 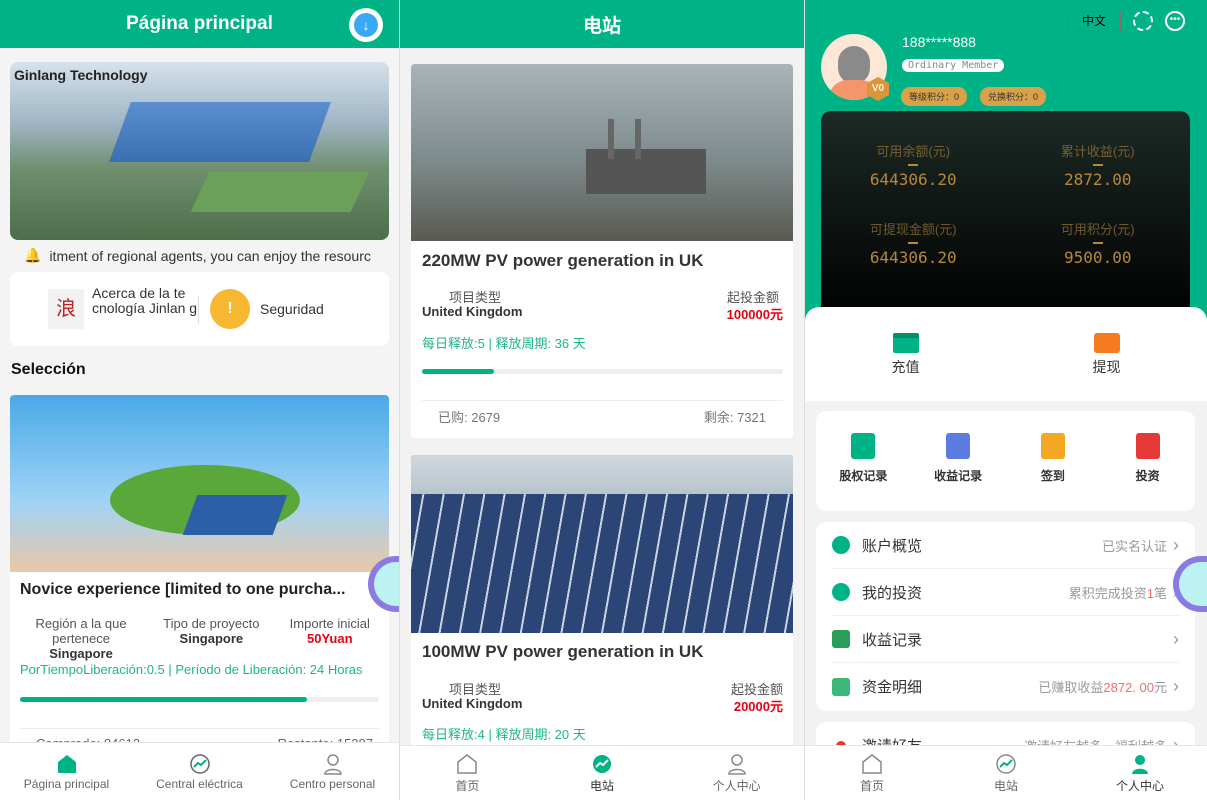 What do you see at coordinates (913, 244) in the screenshot?
I see `stat-item: 可提现金额(元) 644306.20` at bounding box center [913, 244].